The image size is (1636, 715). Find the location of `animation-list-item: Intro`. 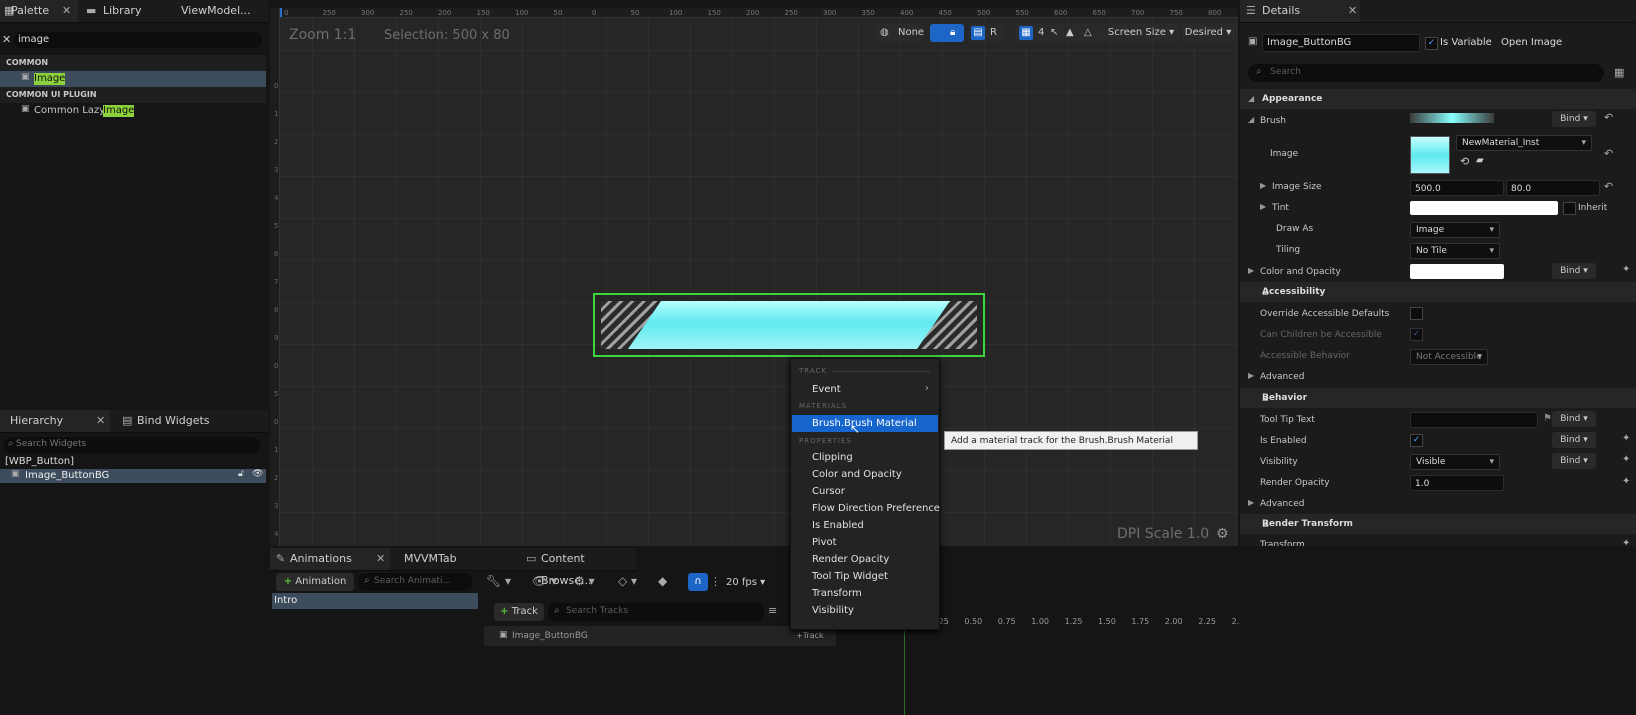

animation-list-item: Intro is located at coordinates (375, 601).